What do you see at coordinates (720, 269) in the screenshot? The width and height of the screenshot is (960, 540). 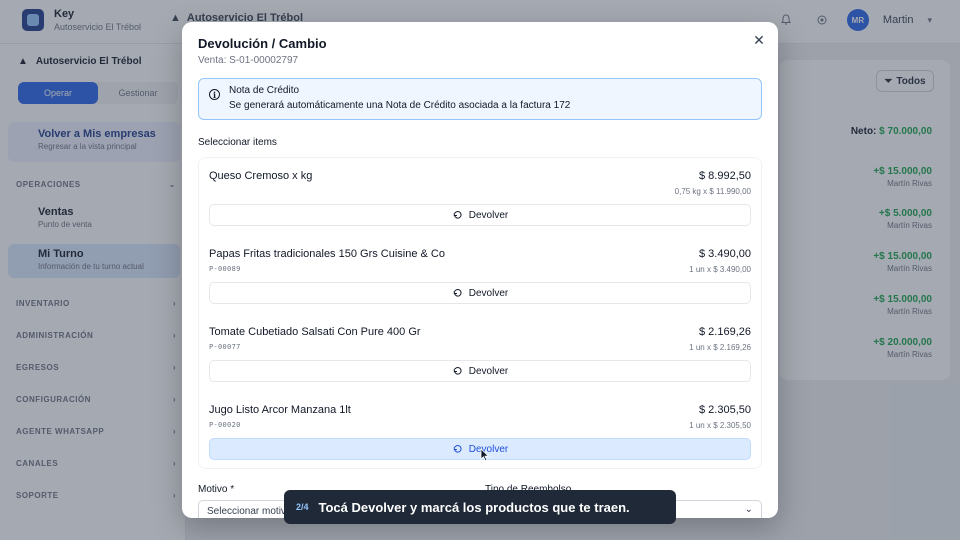 I see `item-detail: 1 un x $ 3.490,00` at bounding box center [720, 269].